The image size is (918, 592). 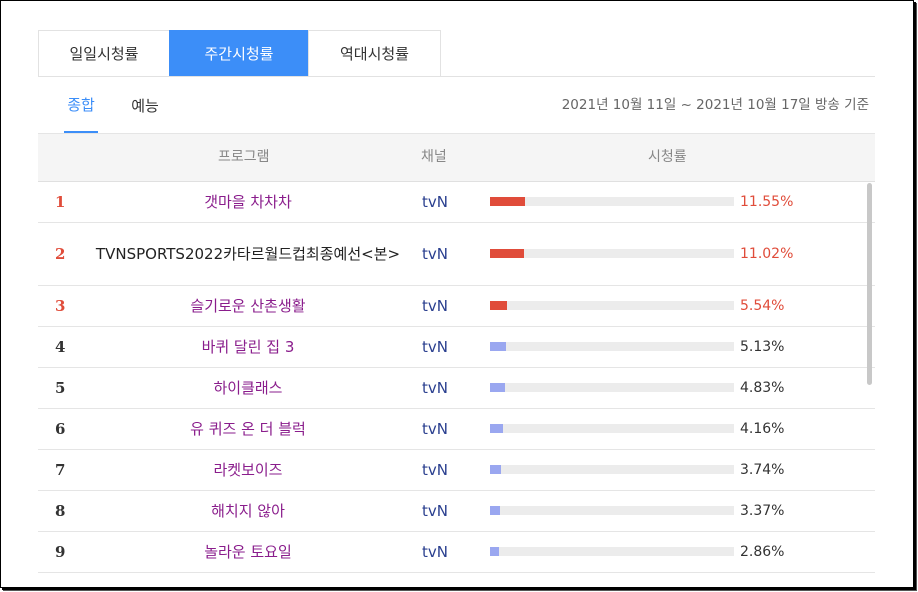 What do you see at coordinates (60, 470) in the screenshot?
I see `rank-number: 7` at bounding box center [60, 470].